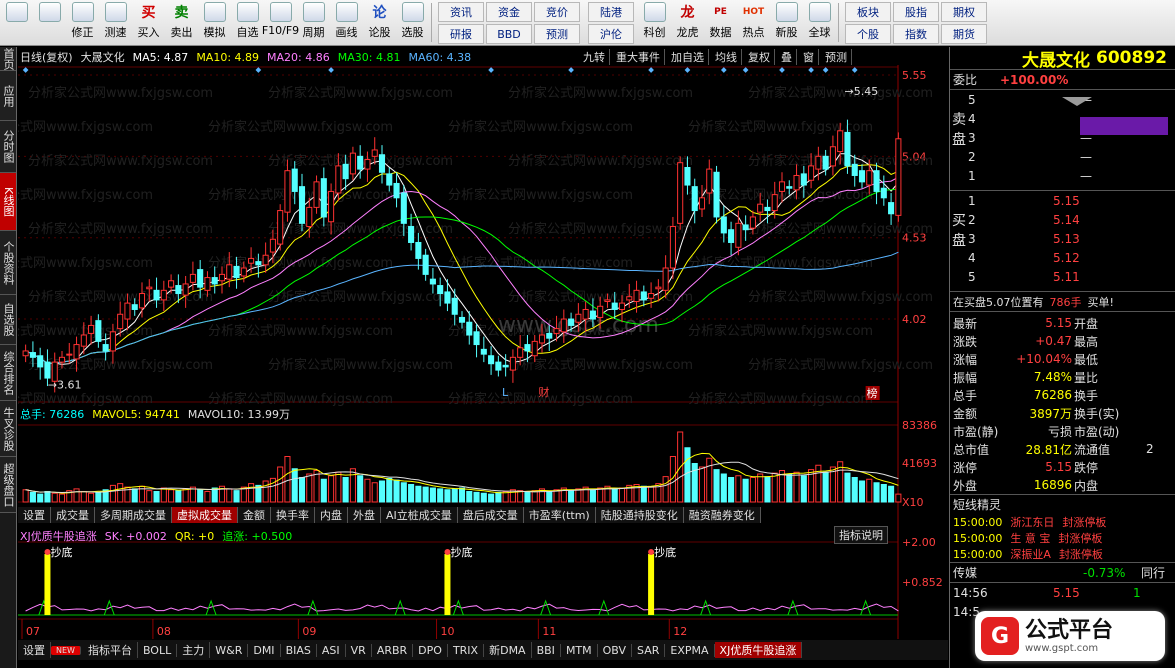 The image size is (1175, 668). I want to click on indicator-tab-11: 陆股通持股变化, so click(639, 515).